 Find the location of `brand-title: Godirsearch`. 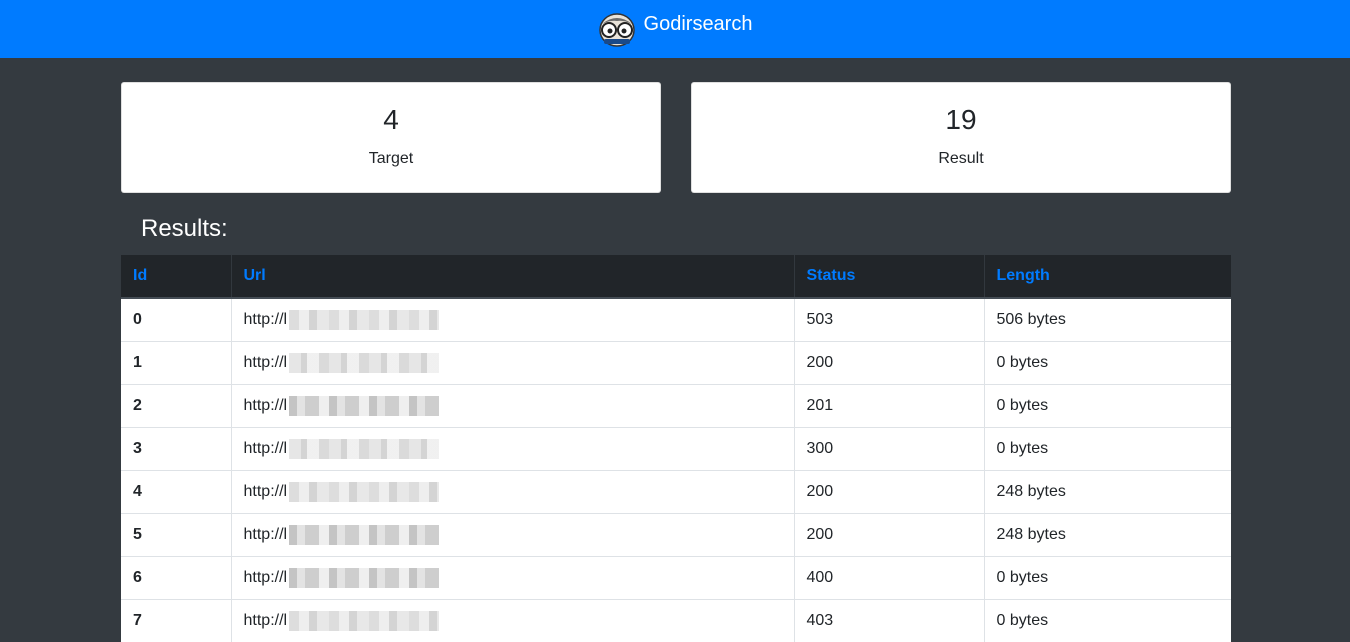

brand-title: Godirsearch is located at coordinates (698, 23).